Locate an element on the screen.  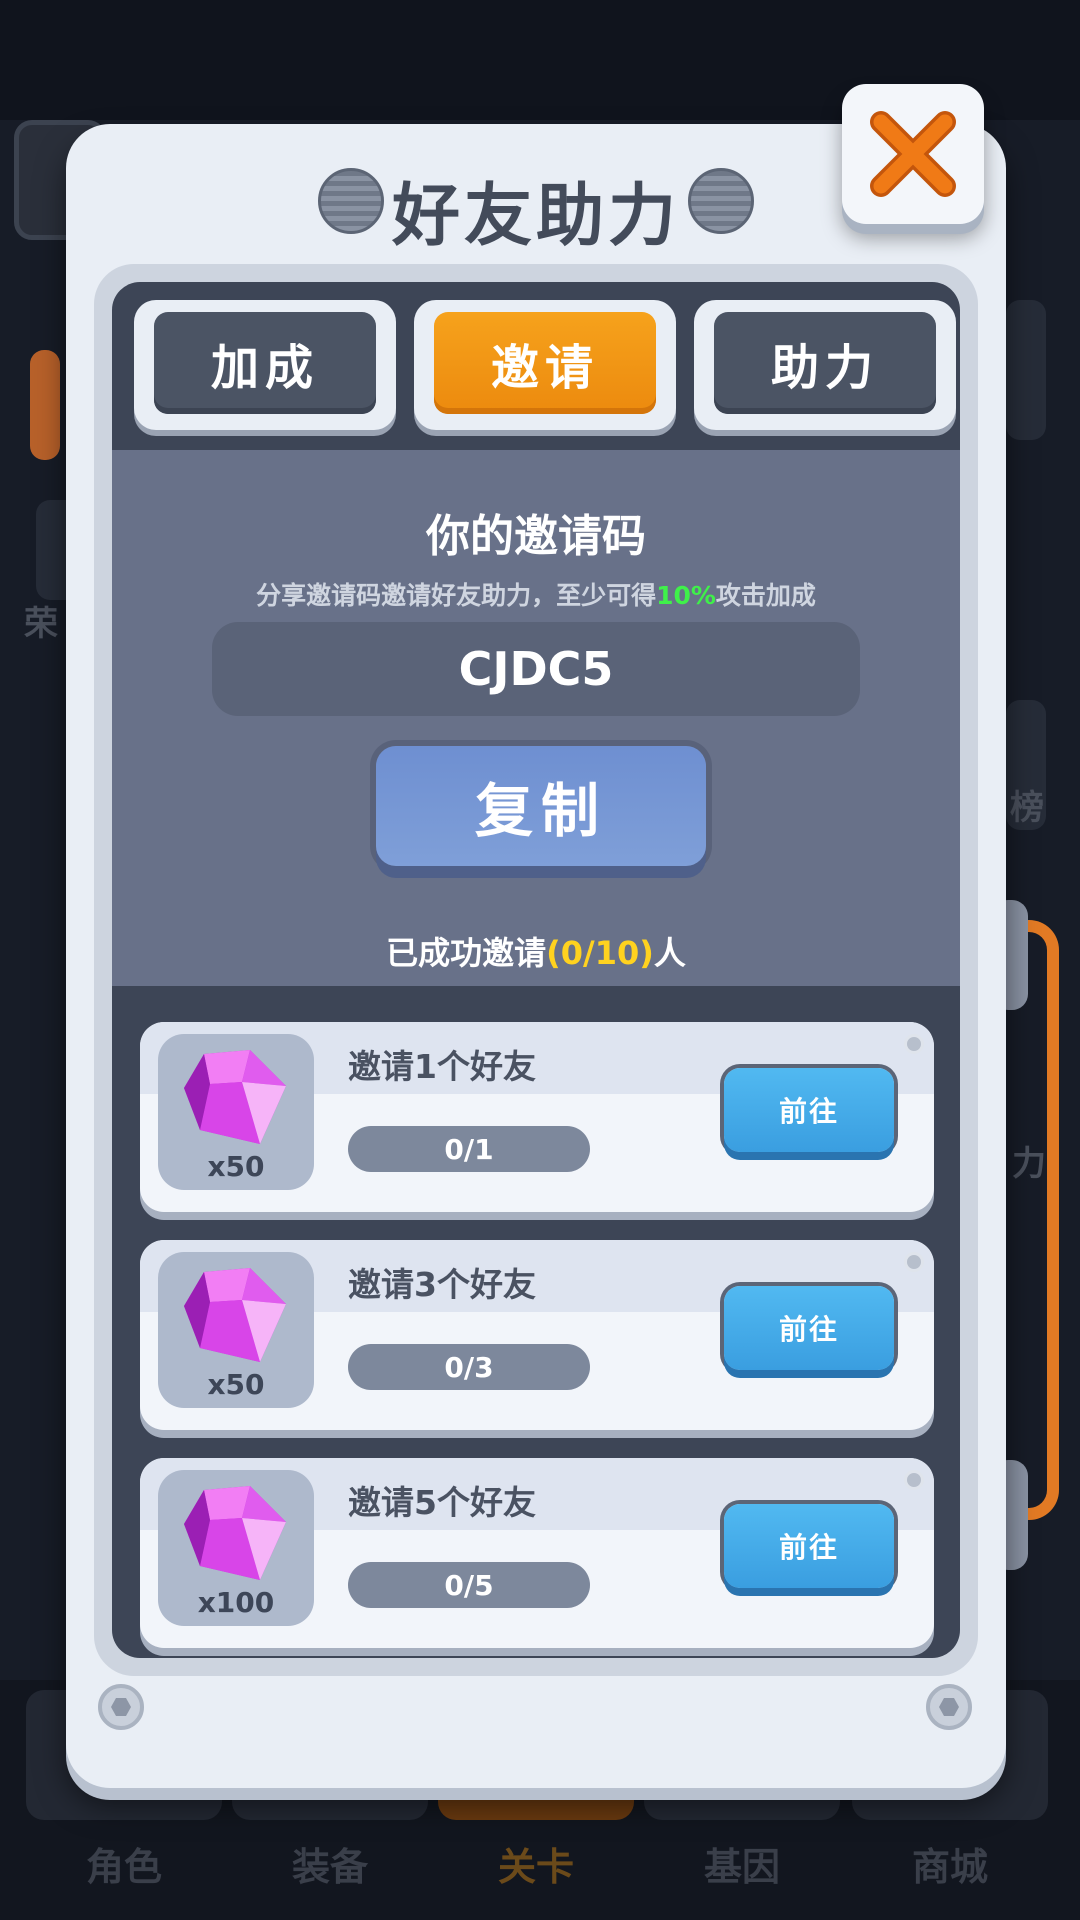
invited-count-prefix: 已成功邀请 is located at coordinates (466, 953).